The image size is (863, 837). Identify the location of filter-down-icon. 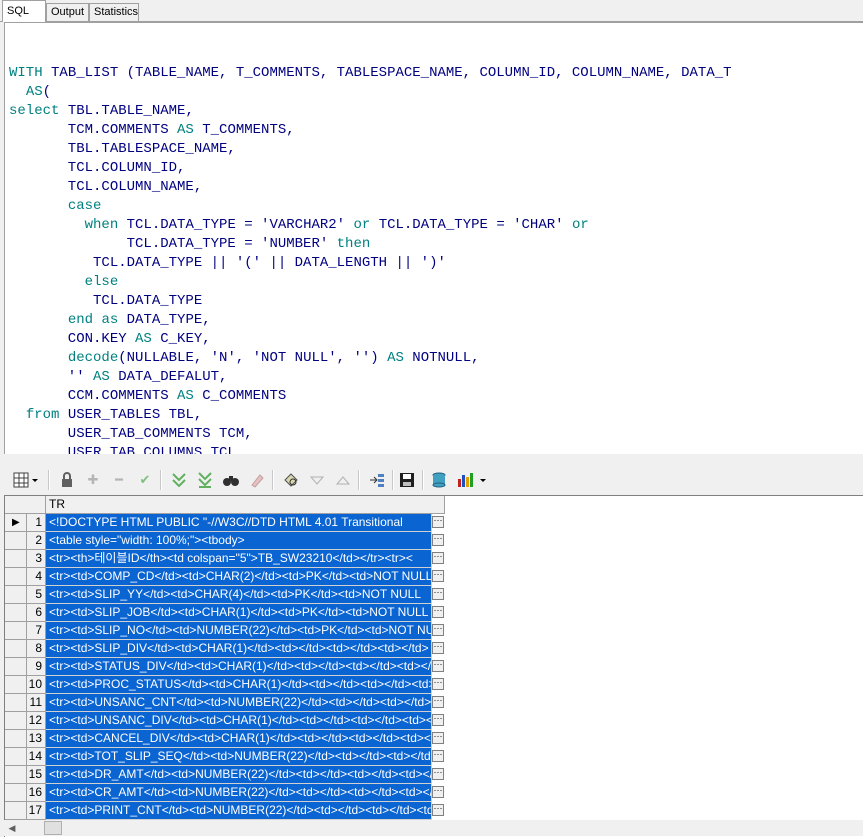
(317, 480).